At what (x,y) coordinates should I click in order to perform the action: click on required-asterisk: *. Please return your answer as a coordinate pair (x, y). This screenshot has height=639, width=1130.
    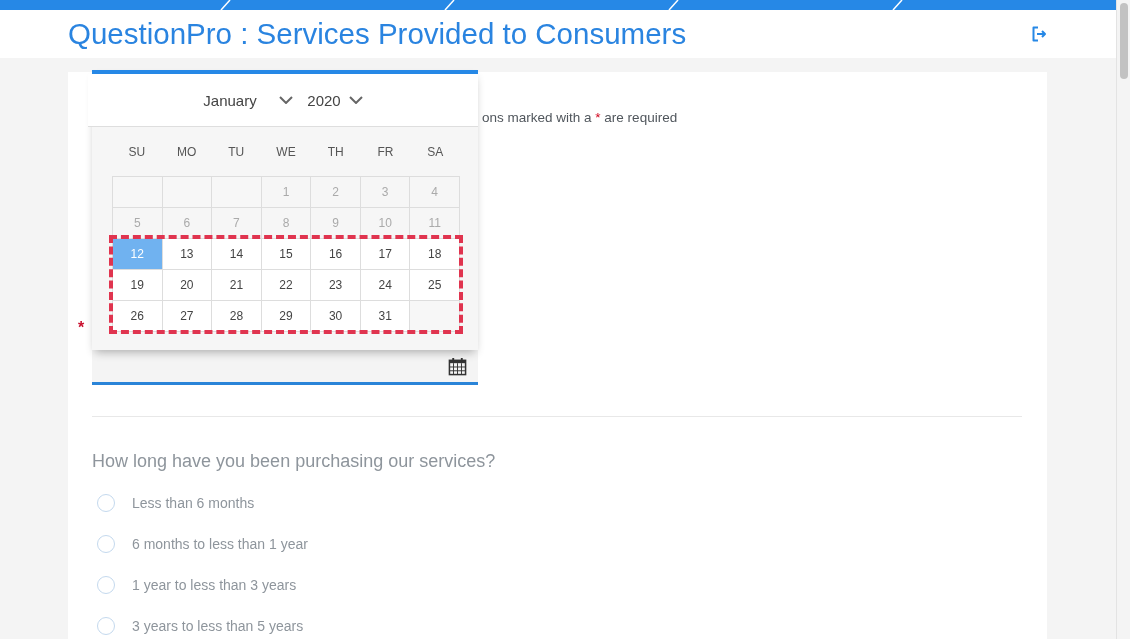
    Looking at the image, I should click on (81, 328).